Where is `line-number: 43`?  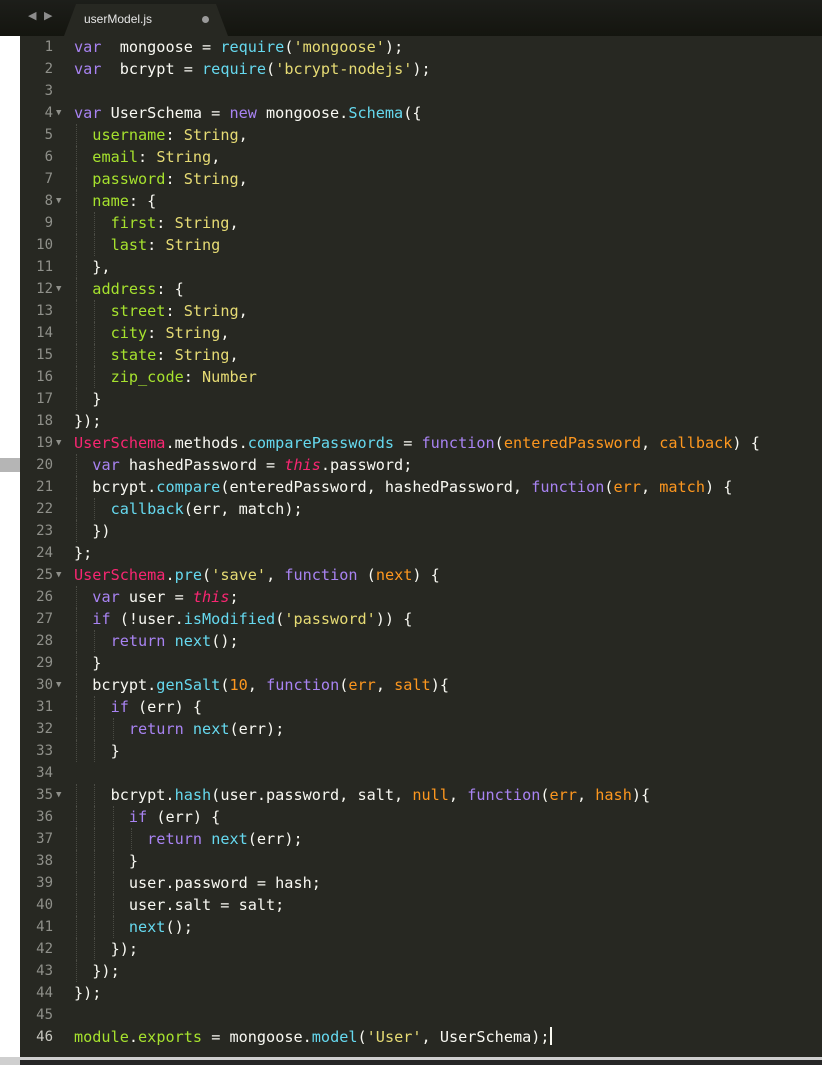 line-number: 43 is located at coordinates (44, 971).